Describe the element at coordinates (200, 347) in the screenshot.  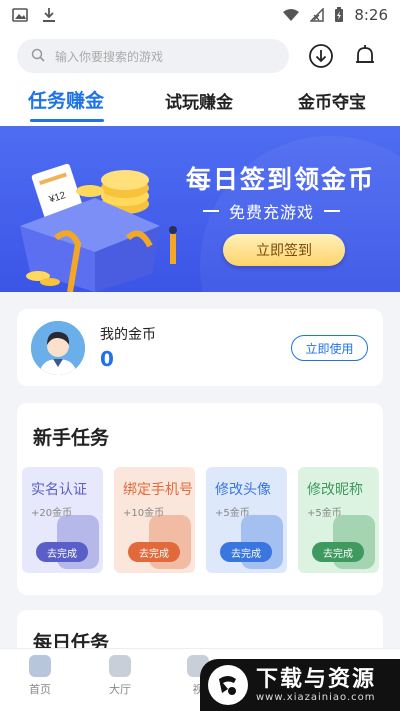
I see `my-coins-card: 我的金币 0 立即使用` at that location.